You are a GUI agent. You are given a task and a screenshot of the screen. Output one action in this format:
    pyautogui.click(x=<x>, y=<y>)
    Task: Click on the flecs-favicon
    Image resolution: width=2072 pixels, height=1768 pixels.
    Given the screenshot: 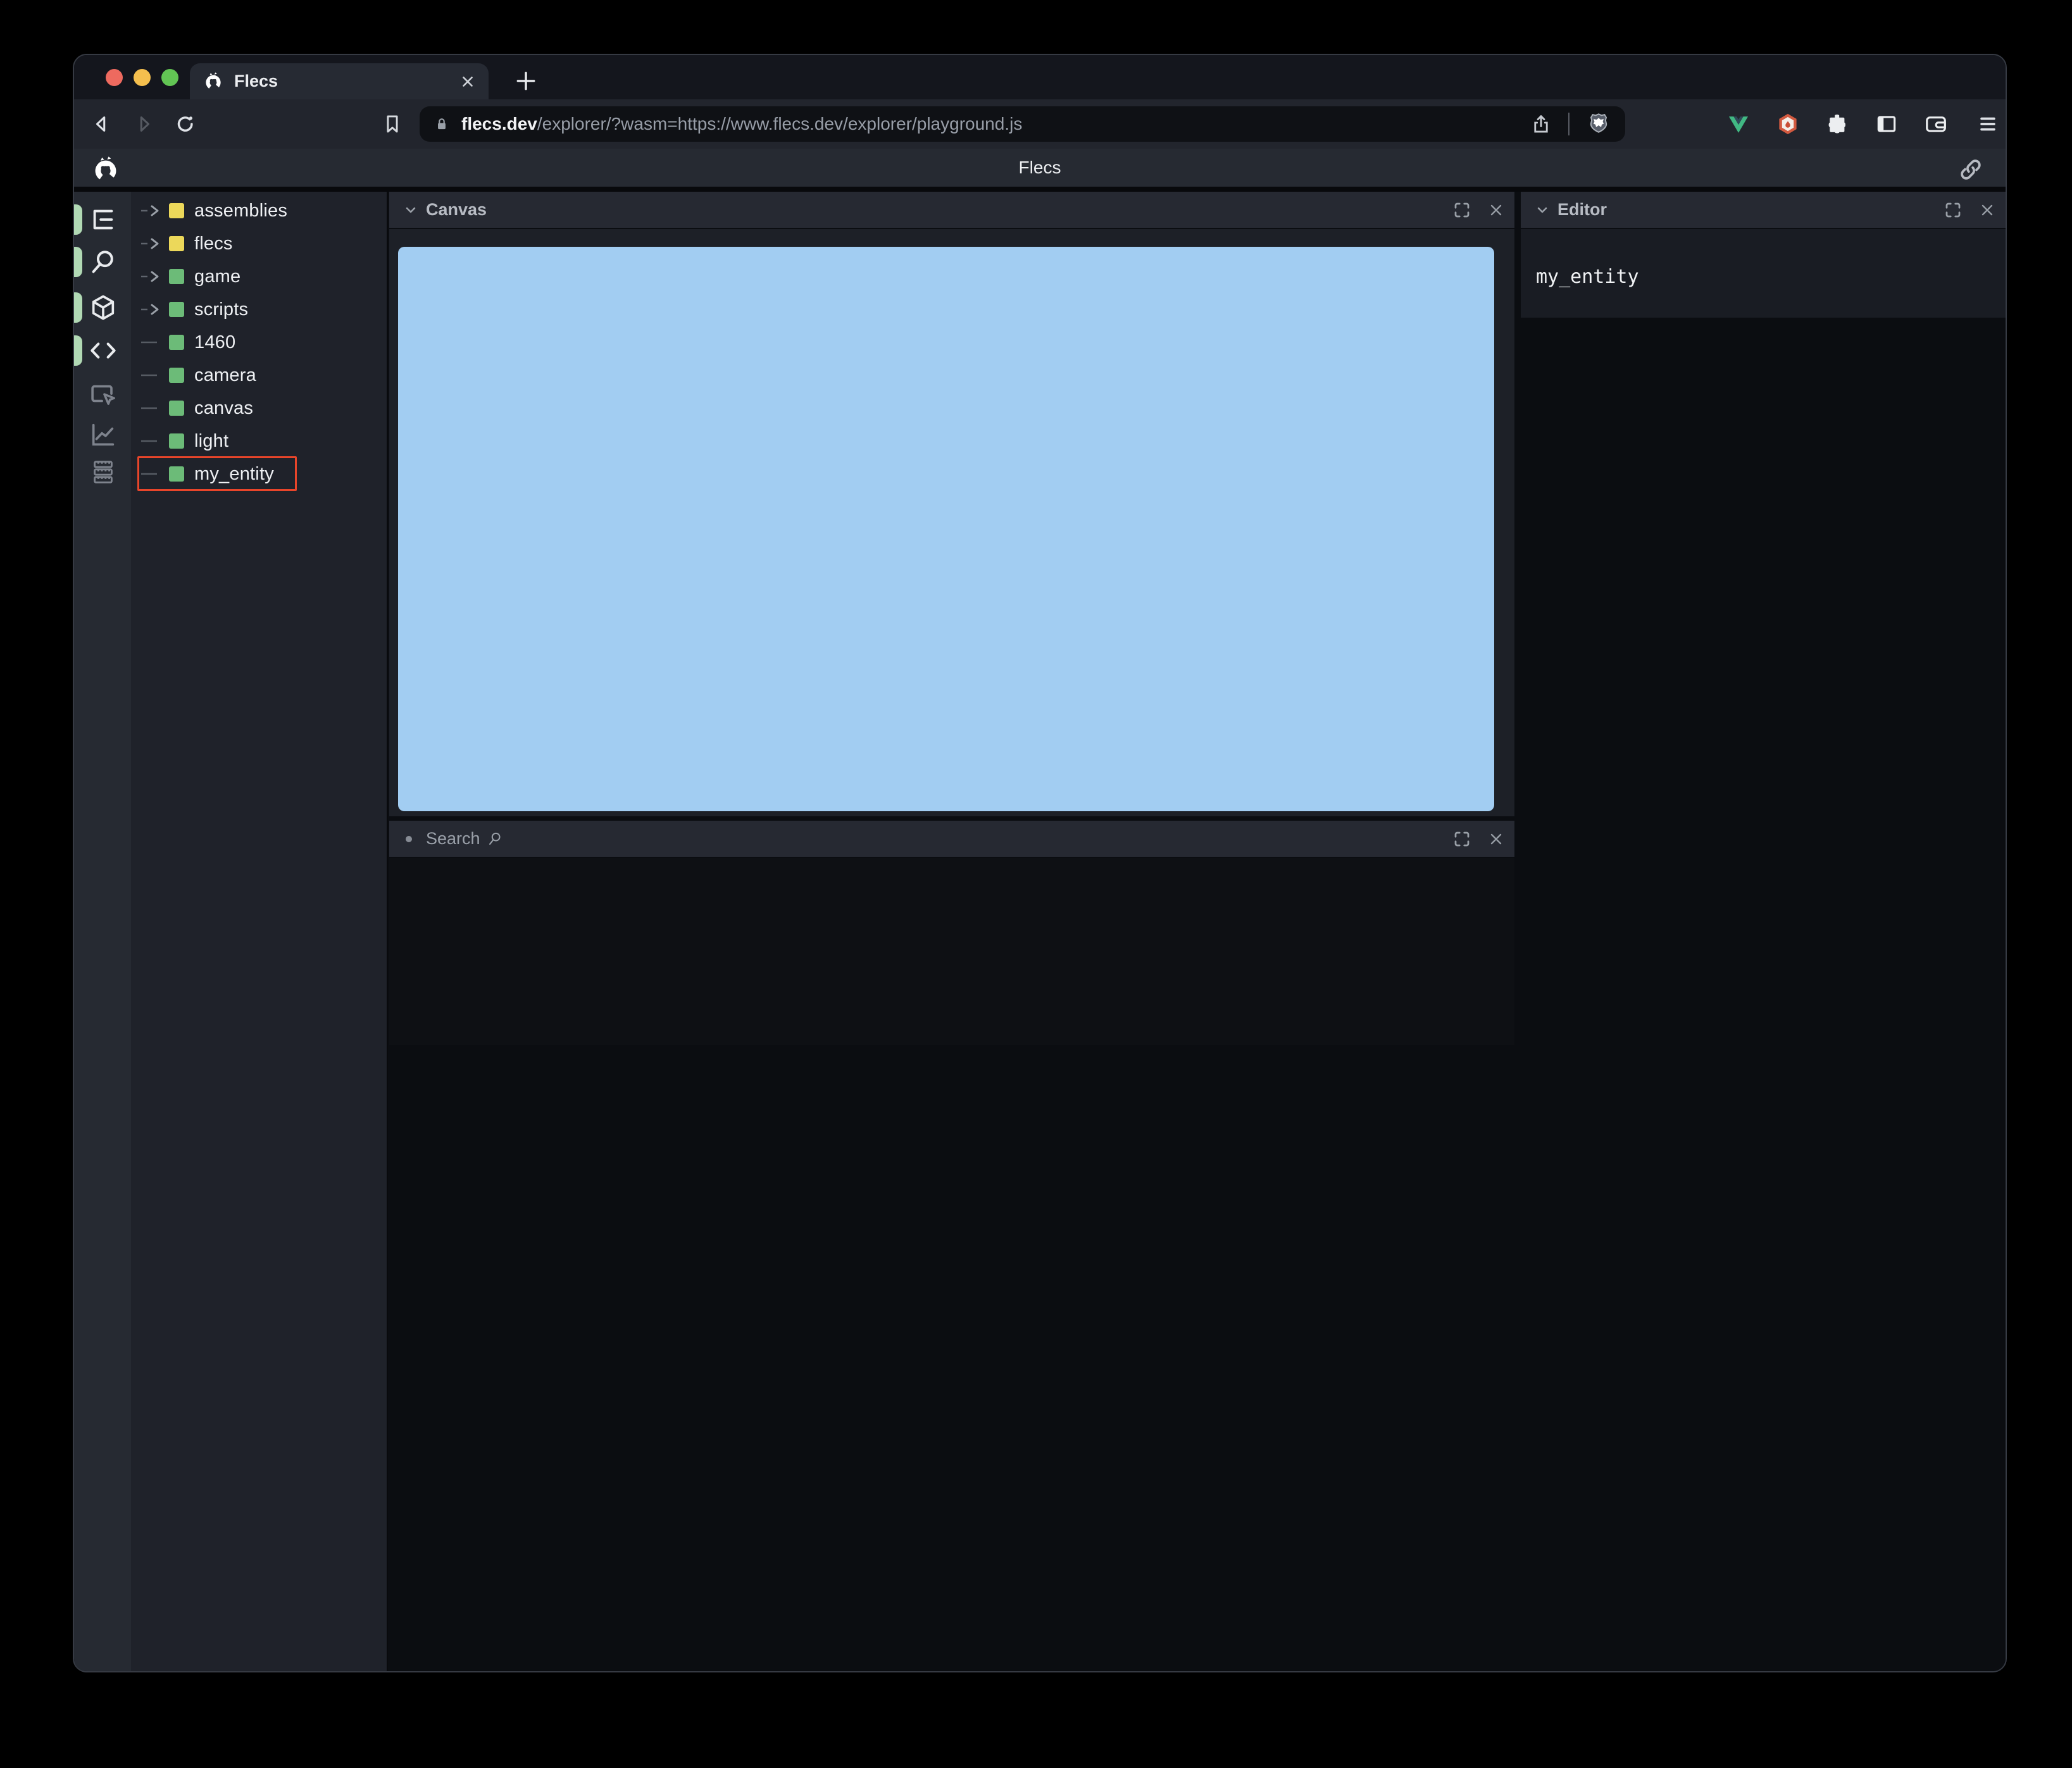 What is the action you would take?
    pyautogui.click(x=213, y=81)
    